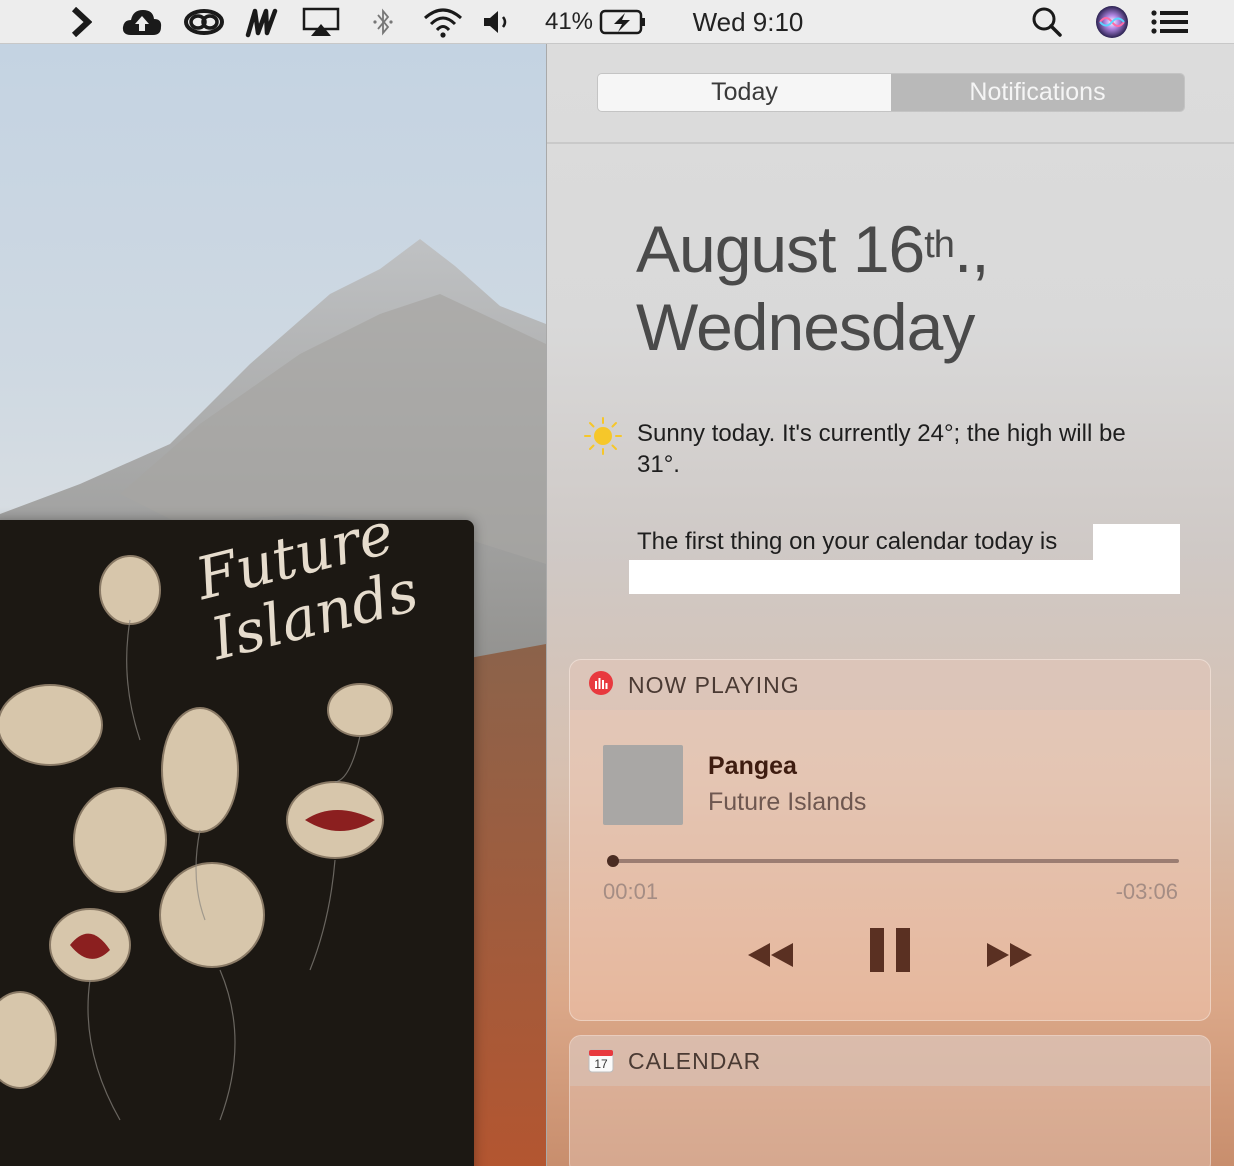  I want to click on sun-icon, so click(603, 438).